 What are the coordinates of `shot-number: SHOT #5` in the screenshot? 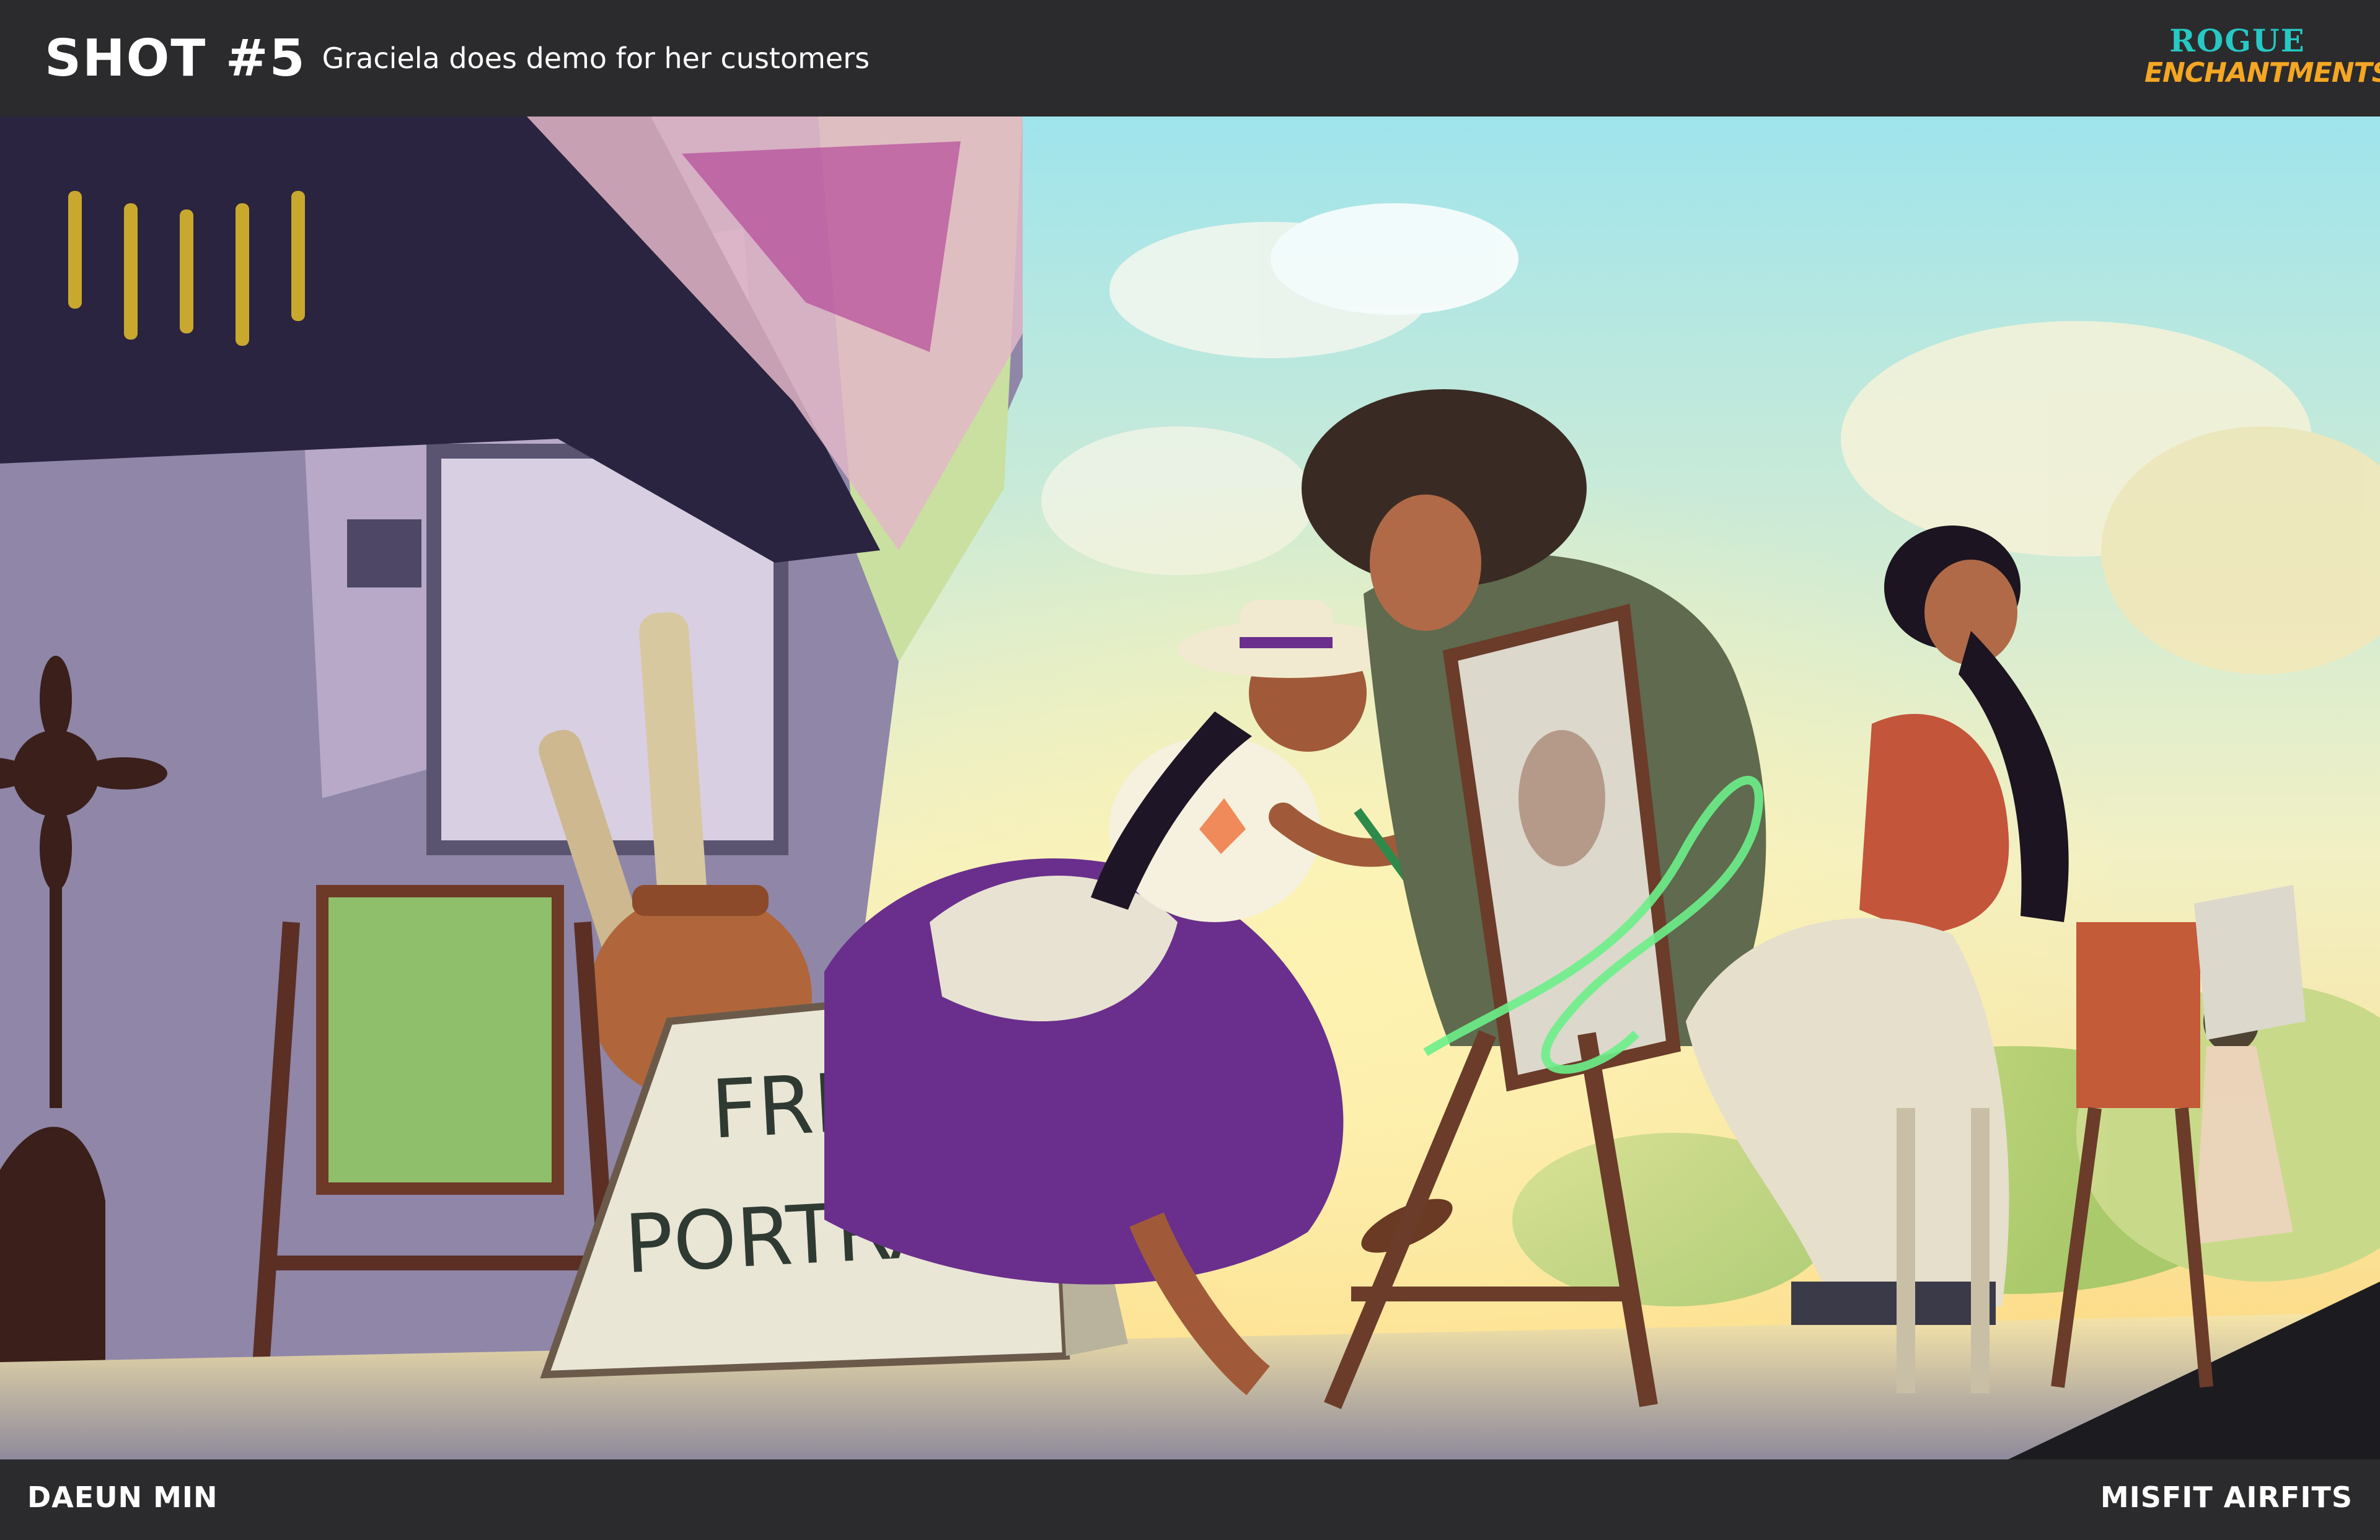 It's located at (175, 58).